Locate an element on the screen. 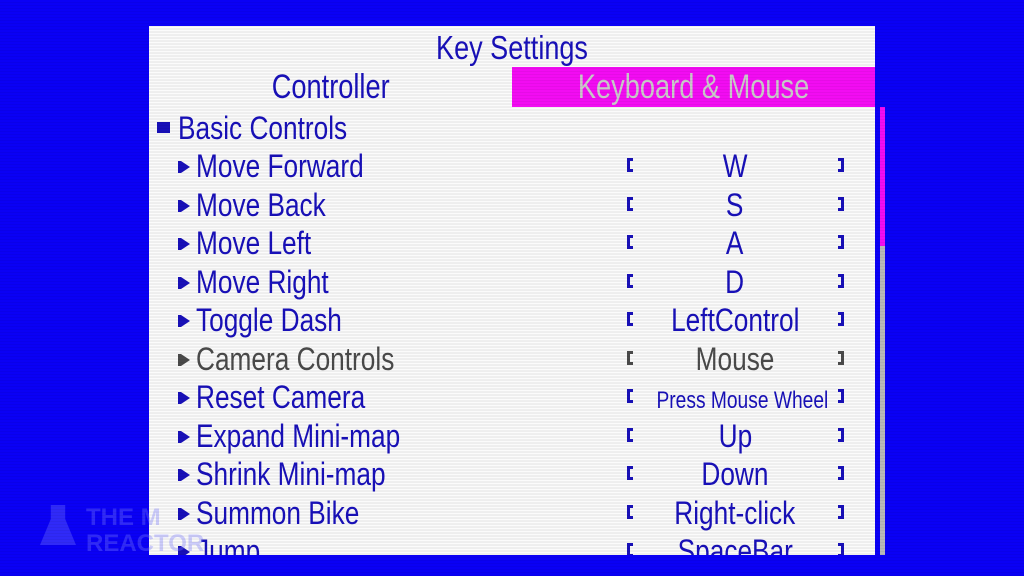  key-binding-value: Up is located at coordinates (735, 436).